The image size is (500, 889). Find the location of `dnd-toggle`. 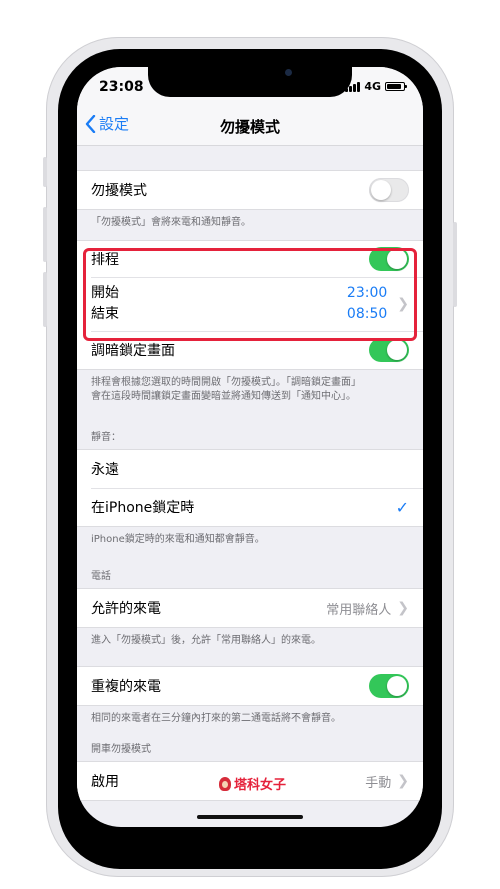

dnd-toggle is located at coordinates (389, 190).